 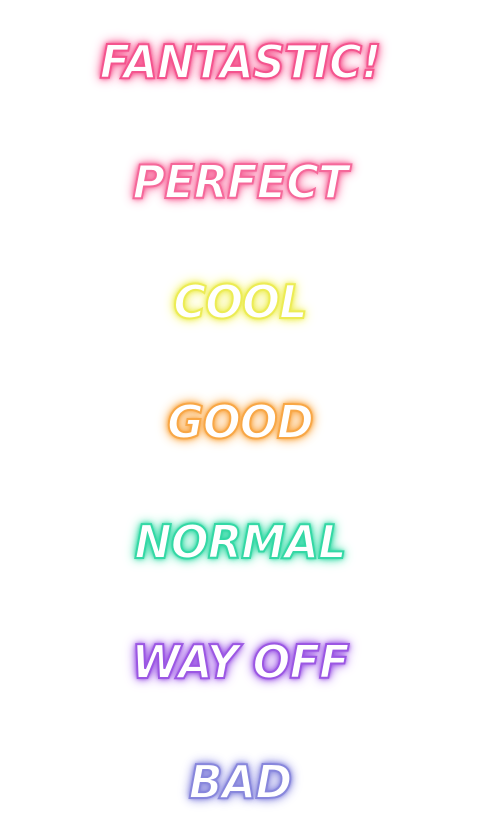 I want to click on judgment-normal: NORMAL, so click(x=240, y=542).